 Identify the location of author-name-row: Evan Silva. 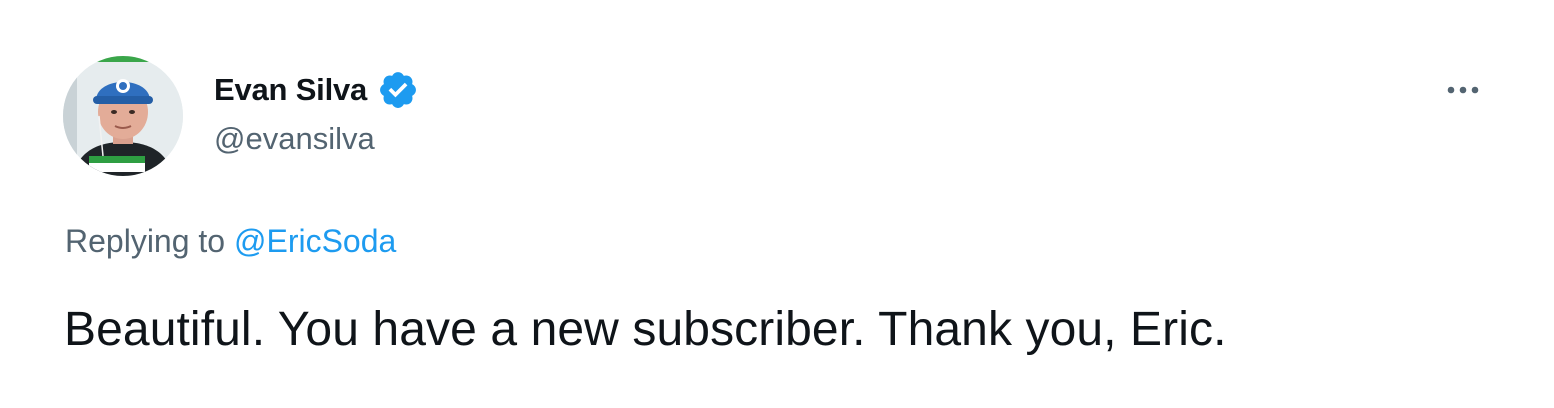
(316, 90).